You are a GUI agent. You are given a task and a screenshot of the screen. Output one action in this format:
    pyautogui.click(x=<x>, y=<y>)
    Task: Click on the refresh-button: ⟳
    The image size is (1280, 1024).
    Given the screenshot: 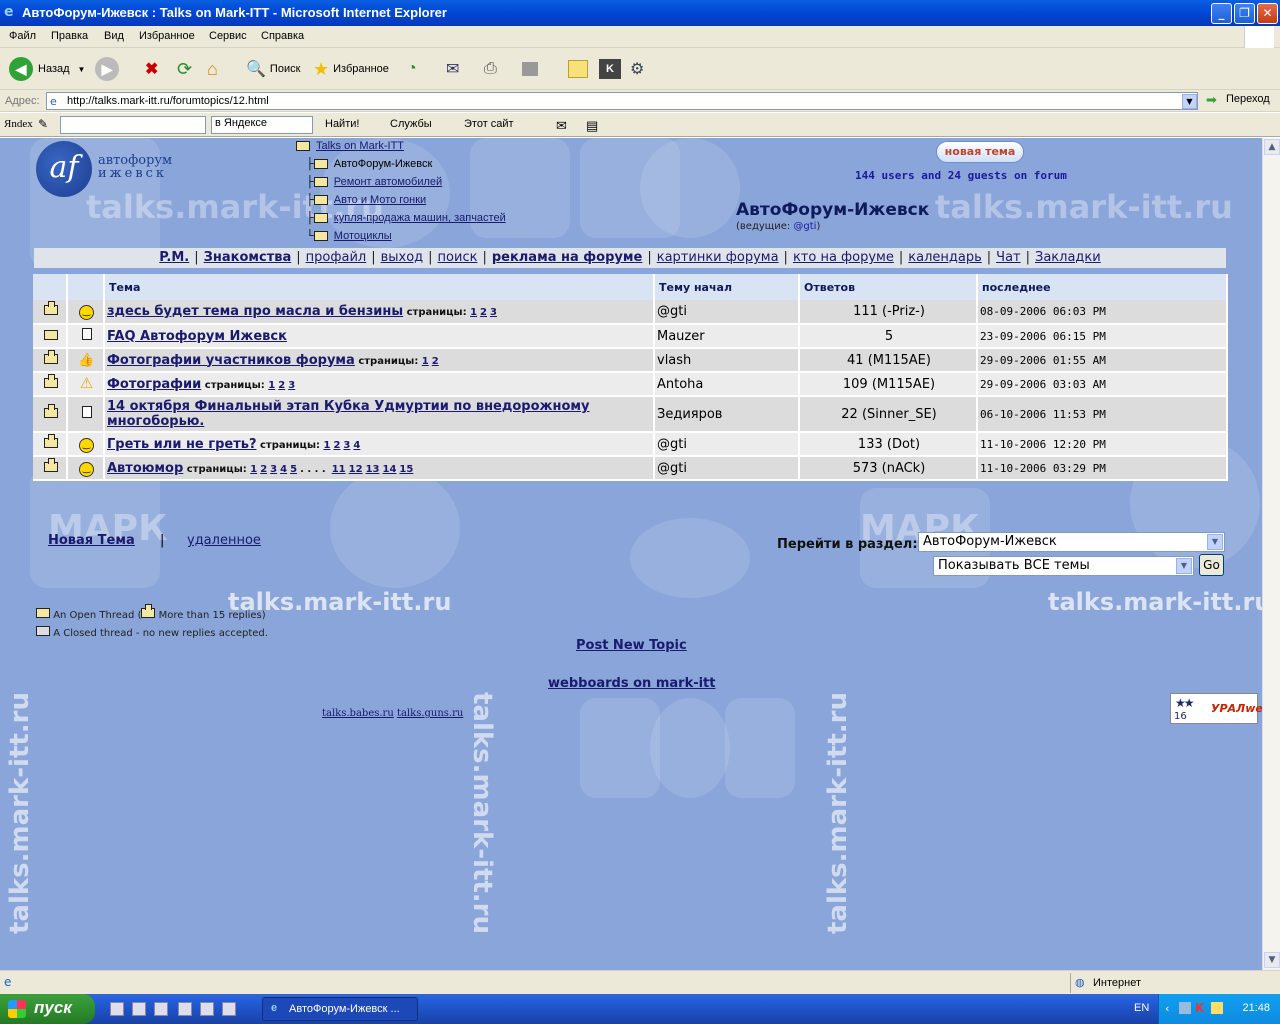 What is the action you would take?
    pyautogui.click(x=184, y=69)
    